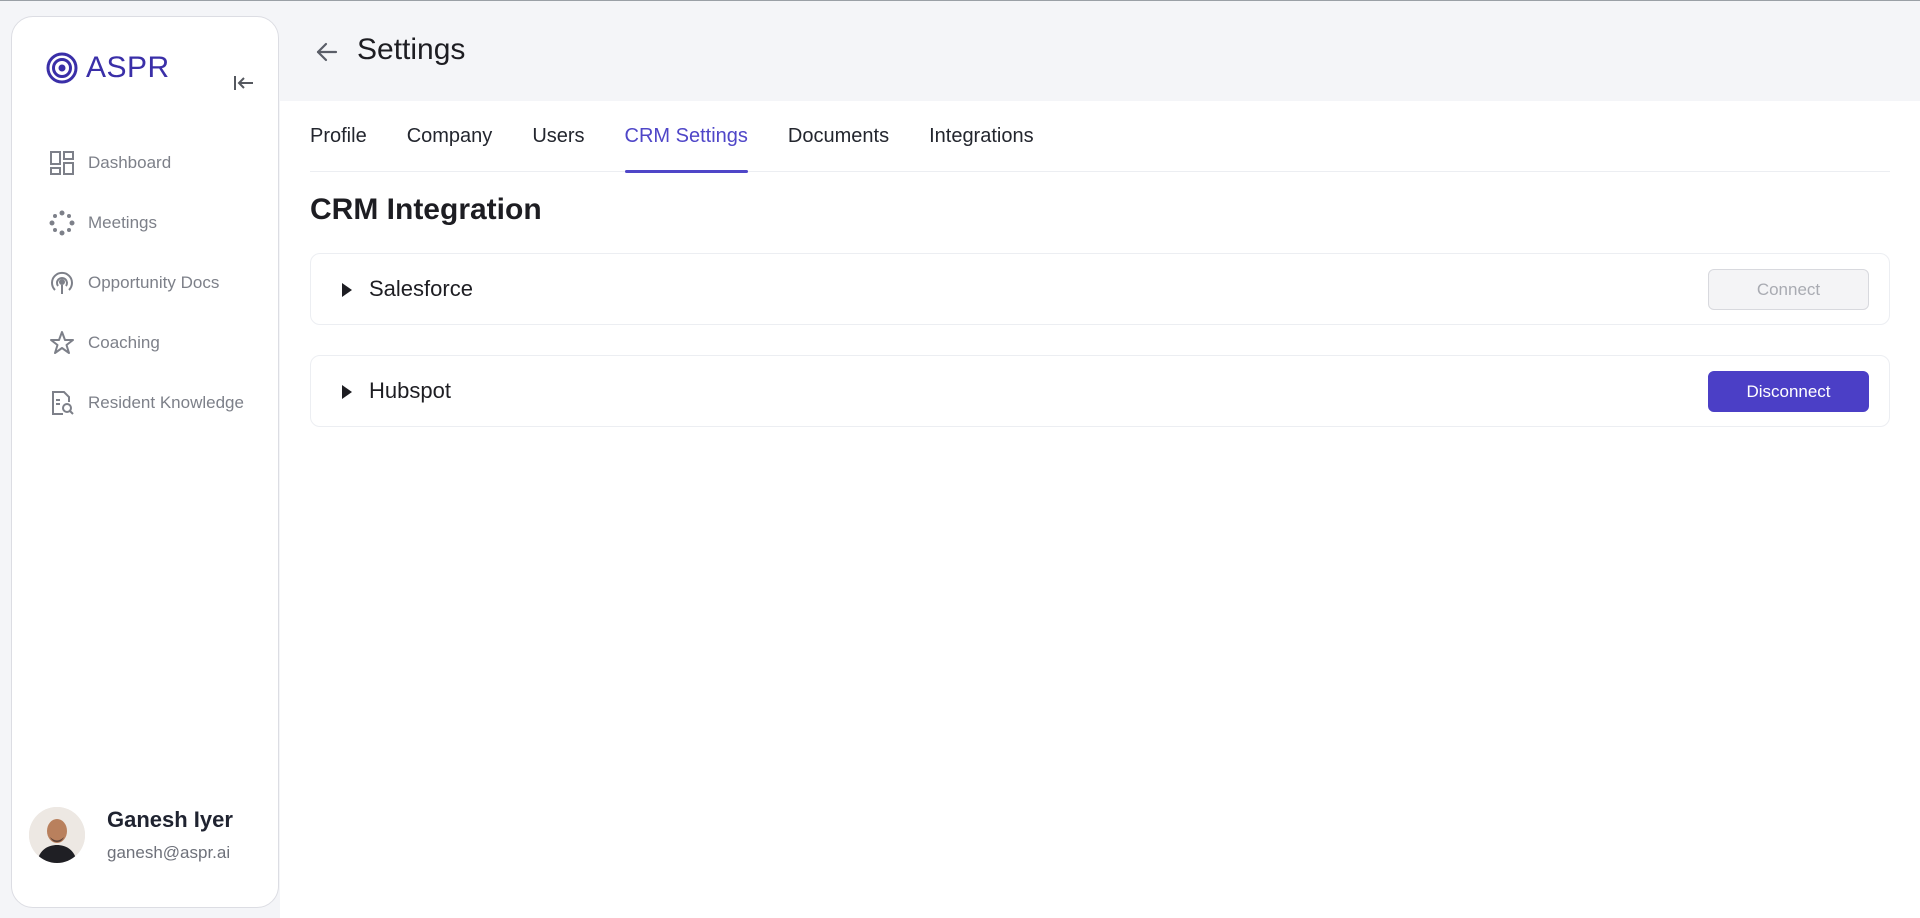 The height and width of the screenshot is (918, 1920). What do you see at coordinates (62, 403) in the screenshot?
I see `document-search-icon` at bounding box center [62, 403].